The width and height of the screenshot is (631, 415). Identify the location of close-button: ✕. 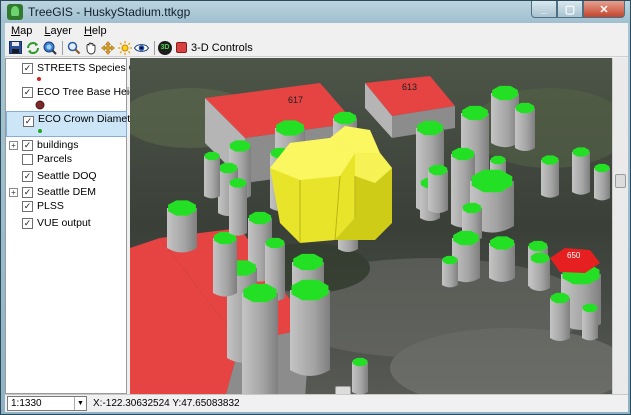
(604, 9).